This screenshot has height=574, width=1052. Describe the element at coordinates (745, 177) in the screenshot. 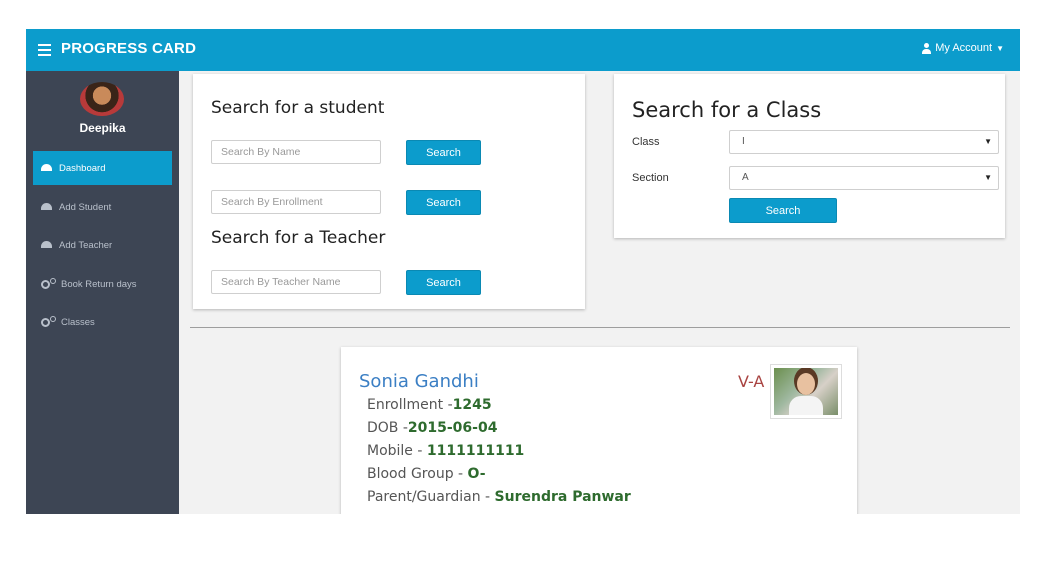

I see `section-select-value: A` at that location.